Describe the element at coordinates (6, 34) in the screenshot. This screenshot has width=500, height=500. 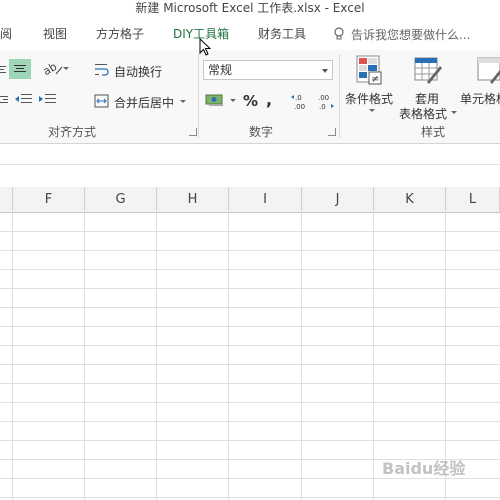
I see `tab-review: 阅` at that location.